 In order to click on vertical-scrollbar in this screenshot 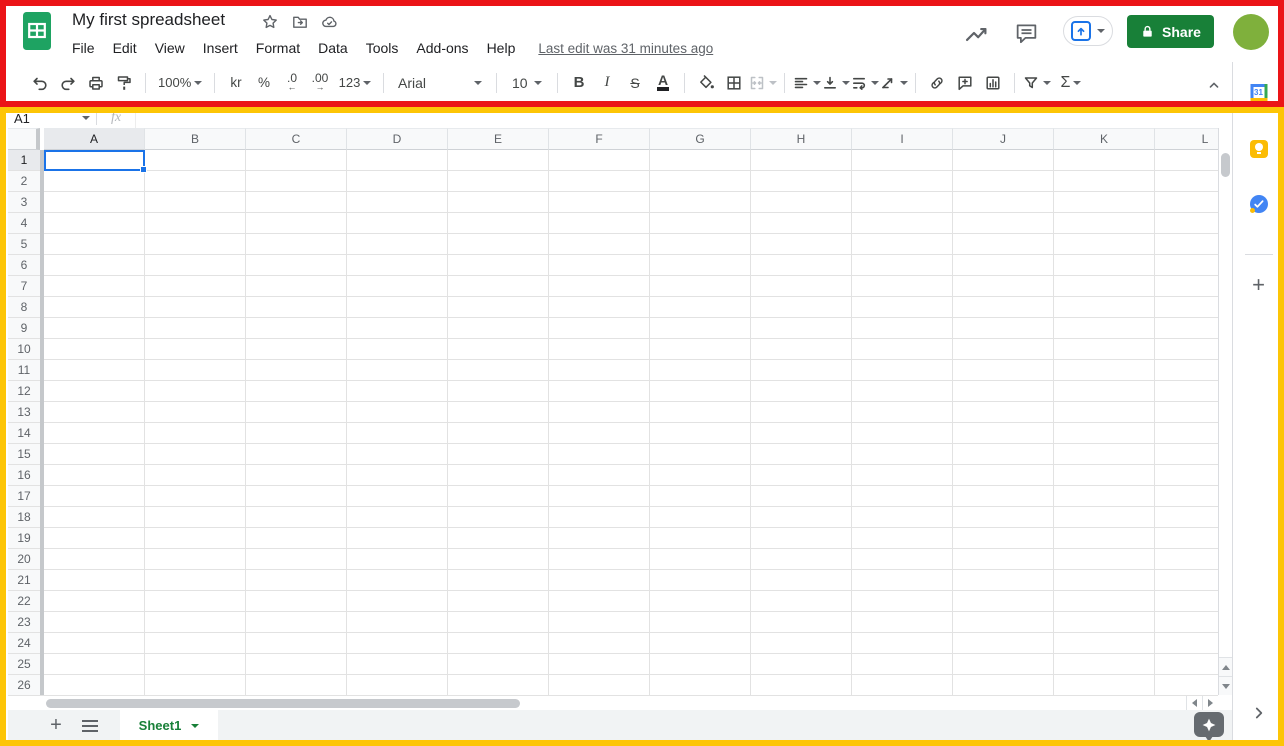, I will do `click(1225, 411)`.